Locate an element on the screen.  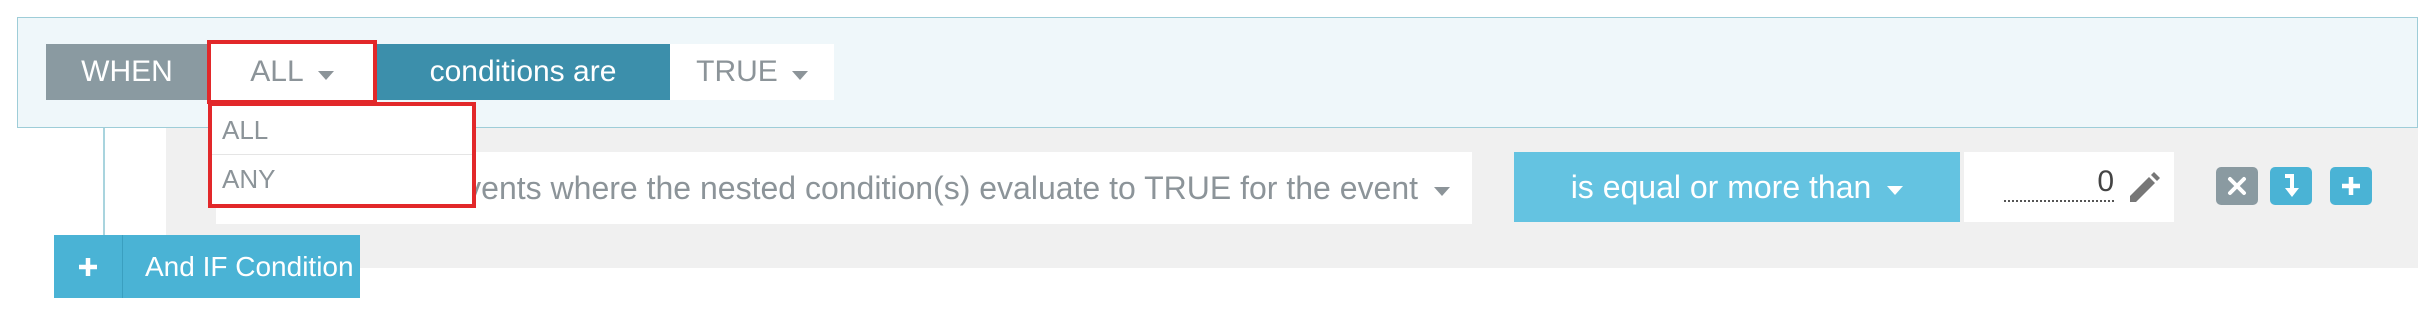
add-if-condition-button: And IF Condition is located at coordinates (207, 266).